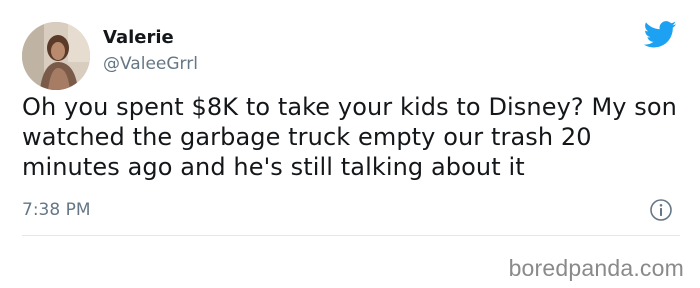 The height and width of the screenshot is (288, 700). I want to click on timestamp: 7:38 PM, so click(56, 210).